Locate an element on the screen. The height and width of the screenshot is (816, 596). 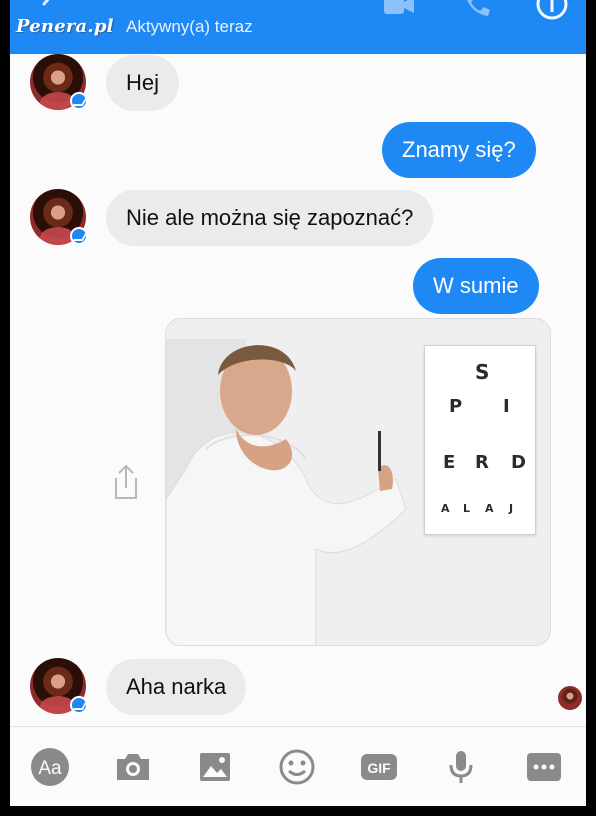
eye-chart-letter: D is located at coordinates (518, 462).